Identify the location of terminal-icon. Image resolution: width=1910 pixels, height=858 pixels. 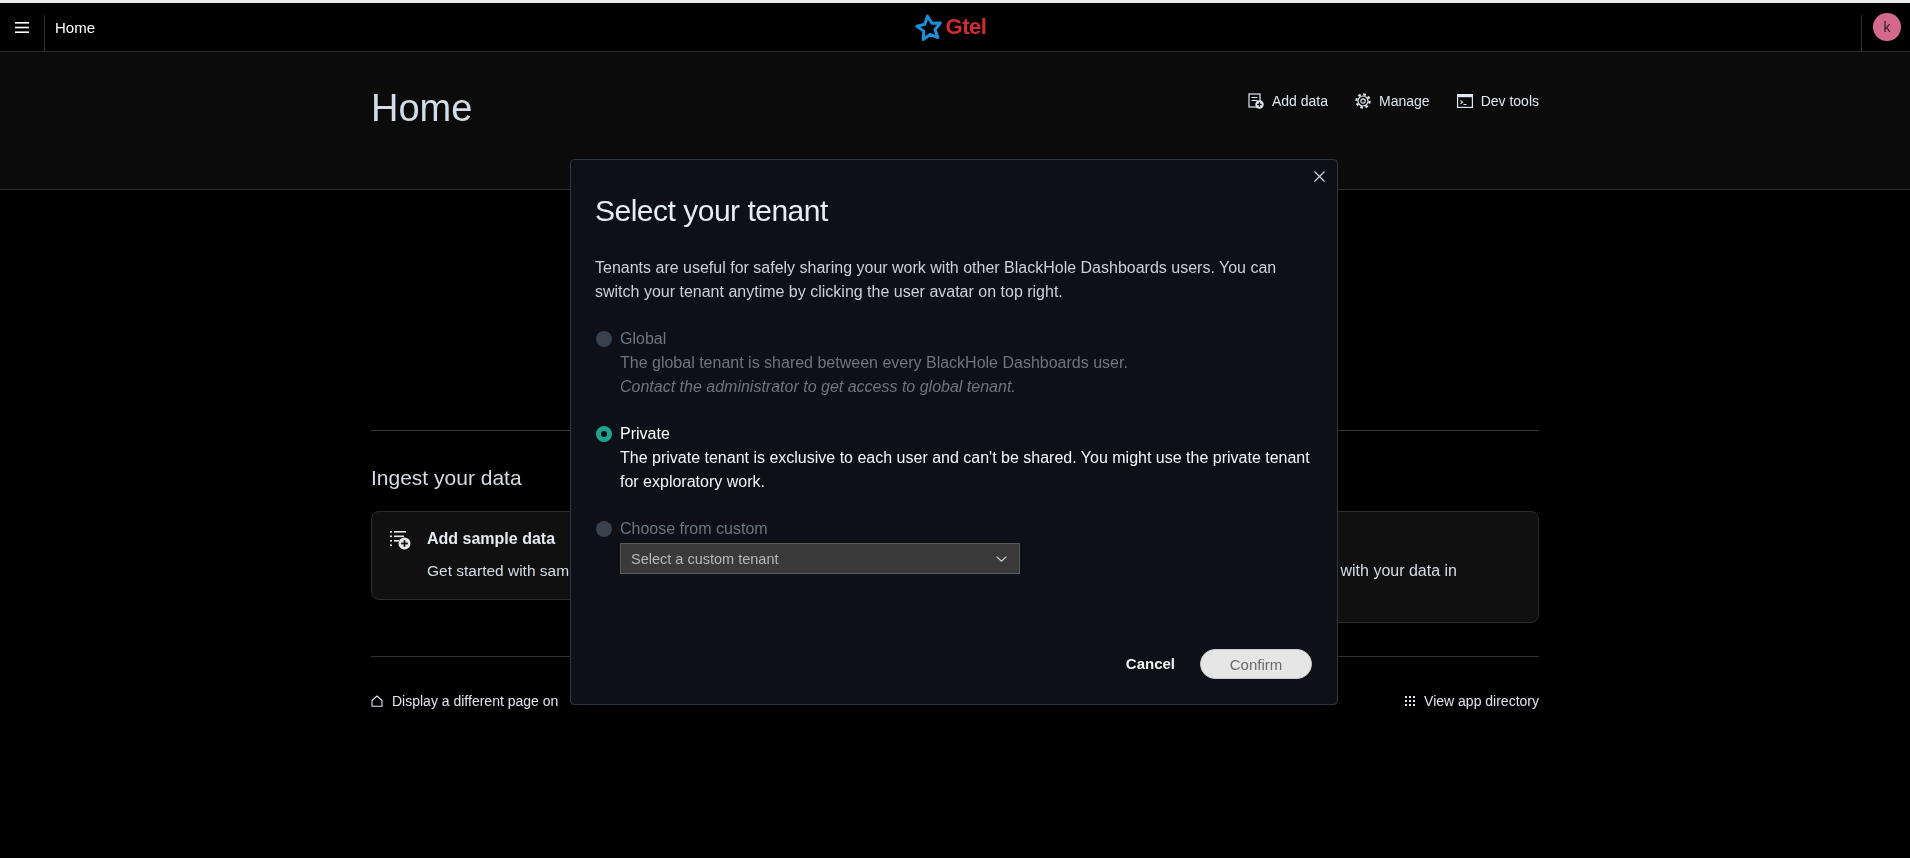
(1464, 101).